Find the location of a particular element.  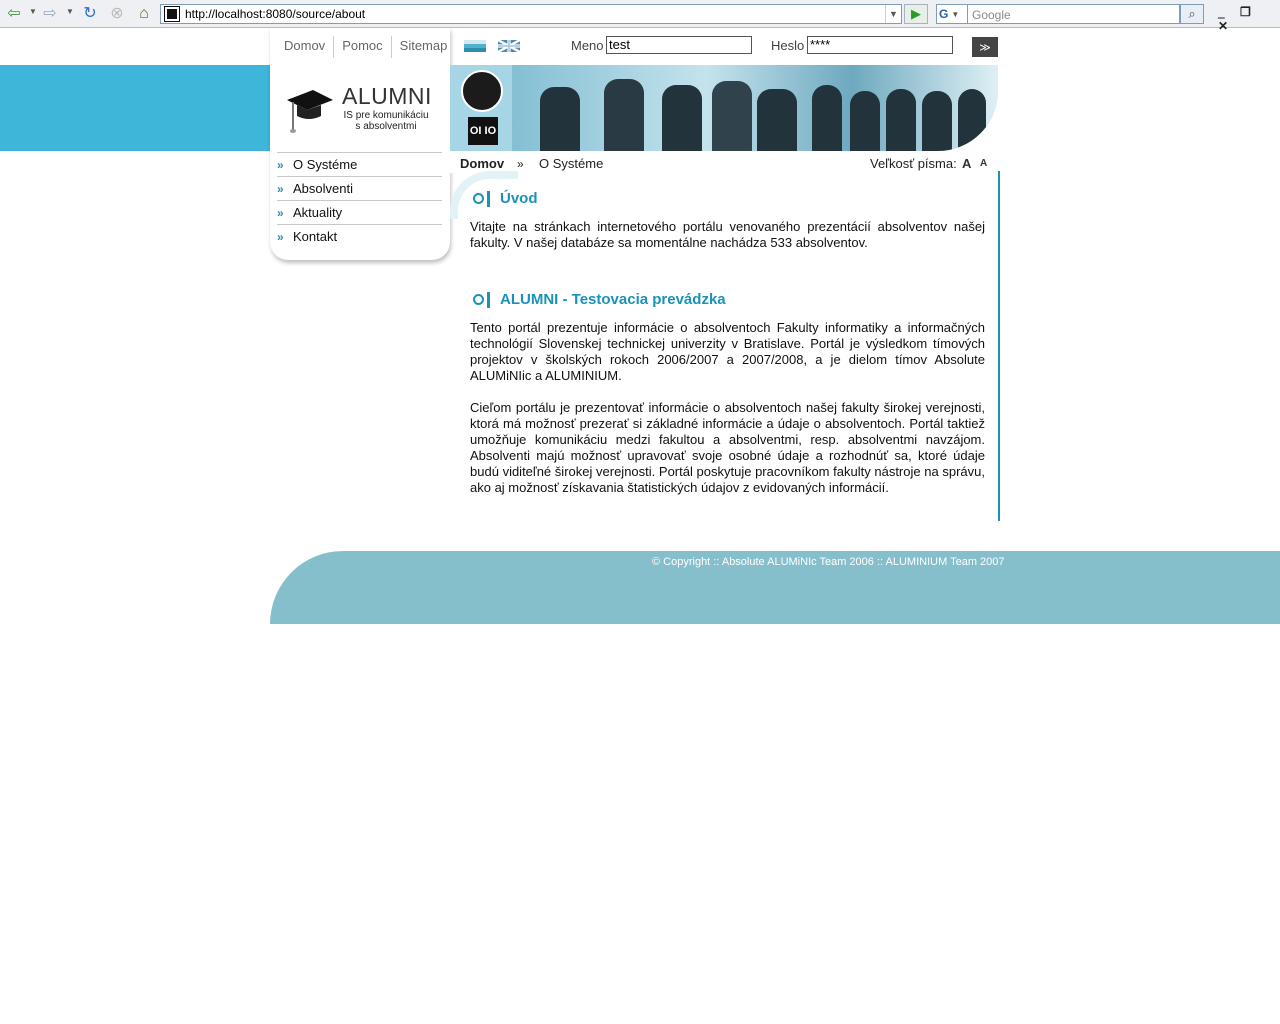

sidebar-item-label: Absolventi is located at coordinates (323, 188).